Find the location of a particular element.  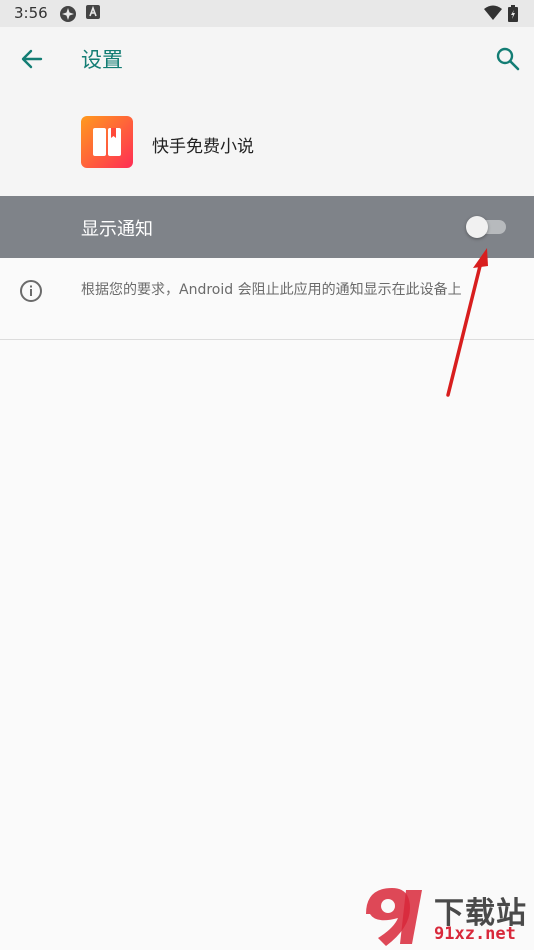

keyboard-a-icon is located at coordinates (93, 12).